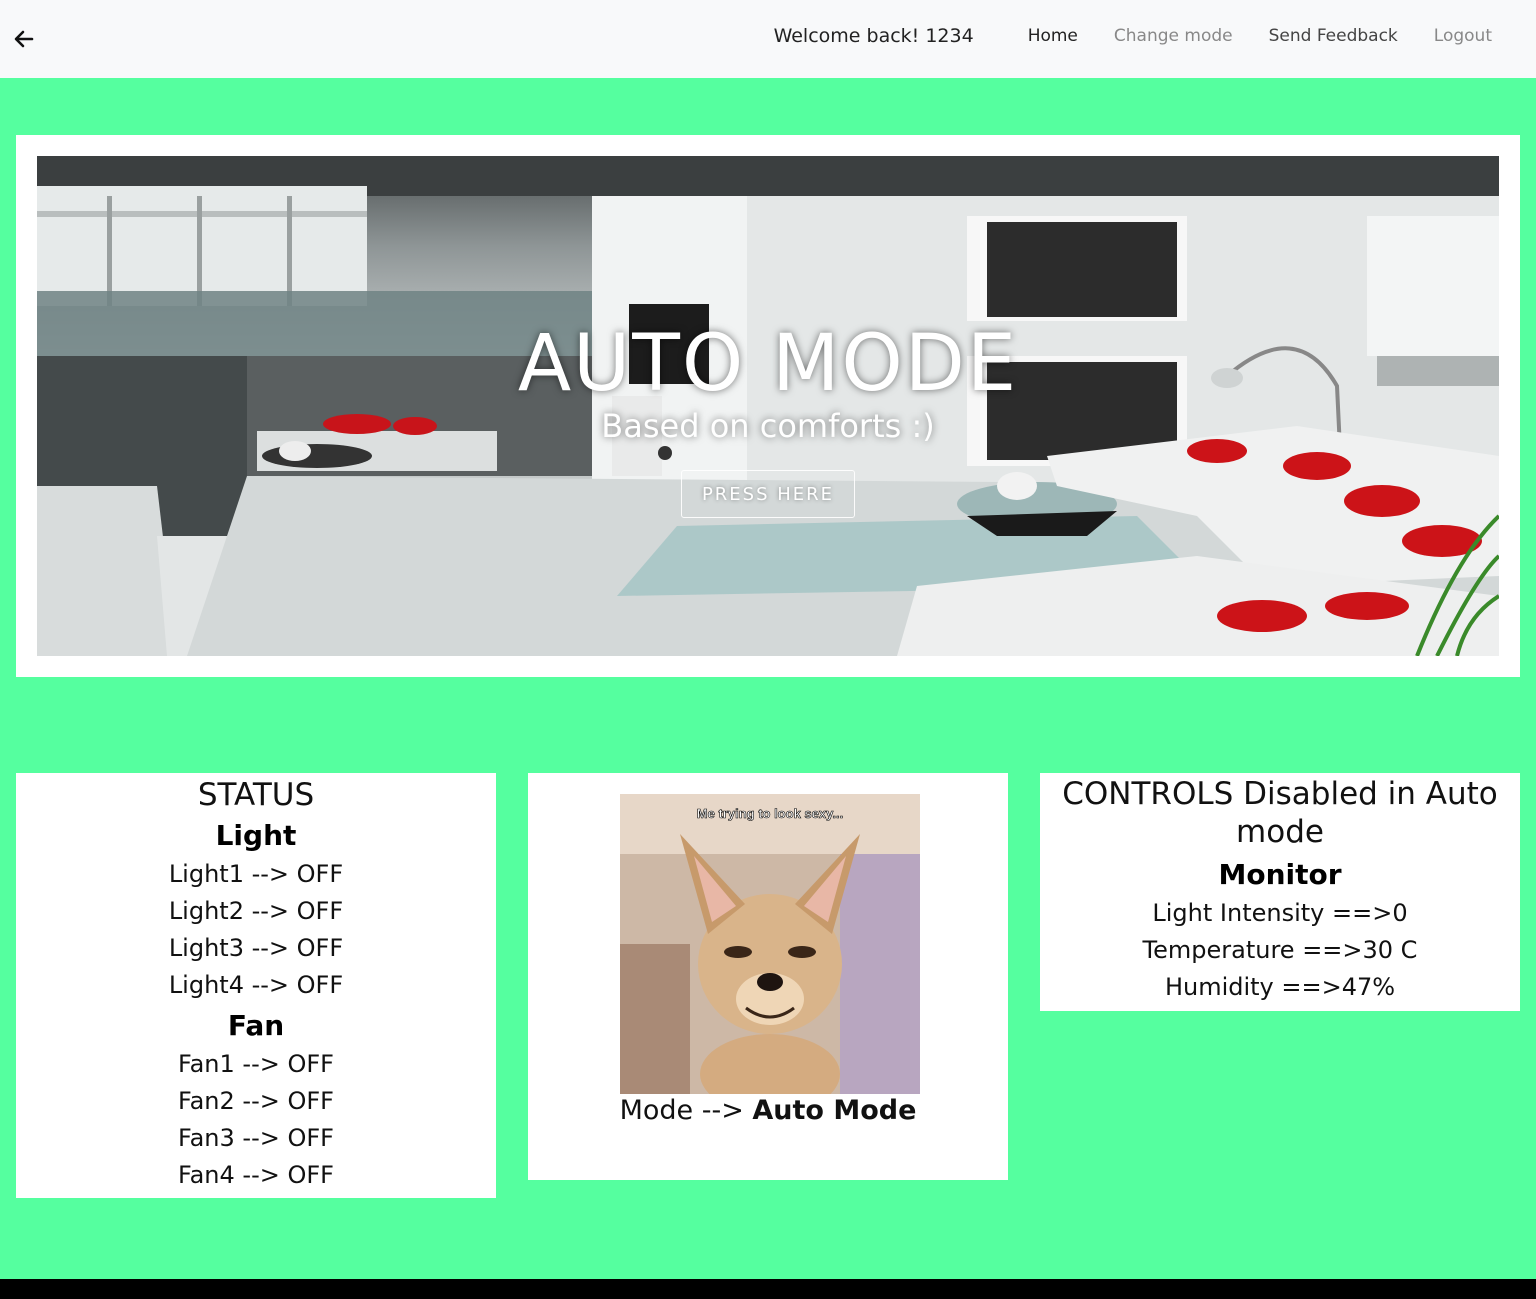 The height and width of the screenshot is (1299, 1536). I want to click on light-intensity-reading: Light Intensity ==>0, so click(1280, 913).